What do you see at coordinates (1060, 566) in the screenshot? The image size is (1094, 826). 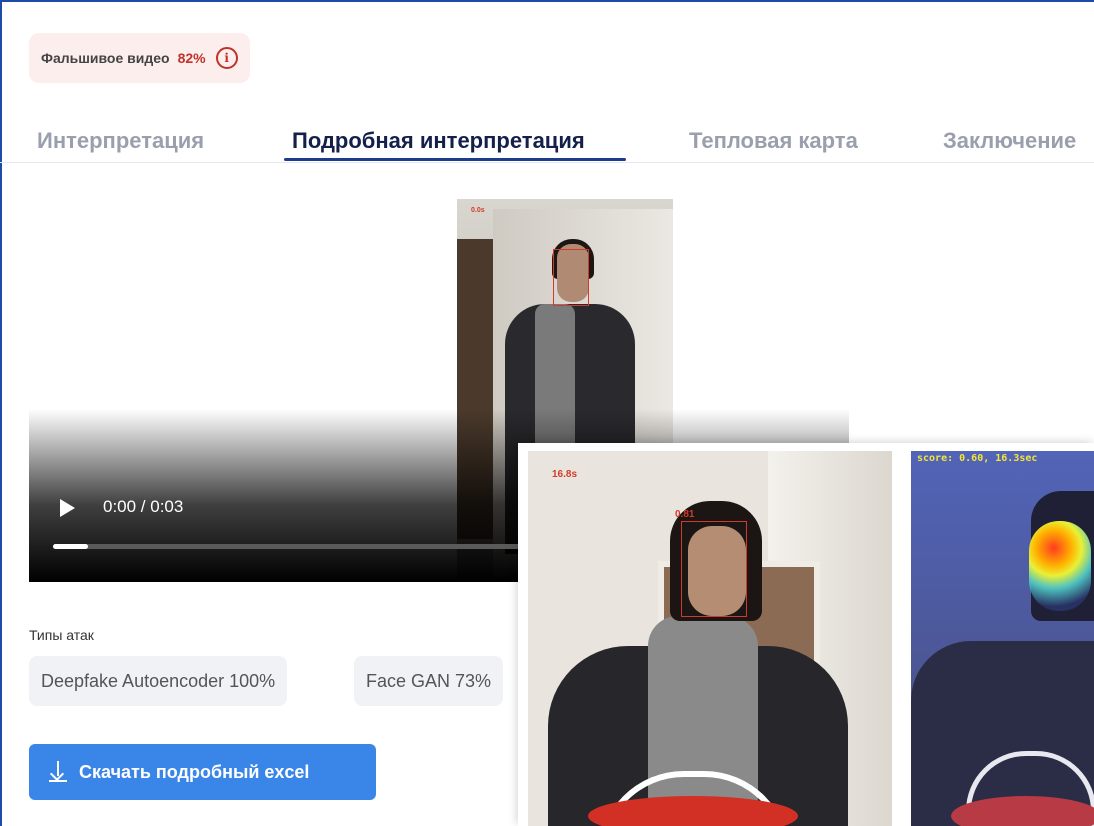 I see `heatmap-hotspot` at bounding box center [1060, 566].